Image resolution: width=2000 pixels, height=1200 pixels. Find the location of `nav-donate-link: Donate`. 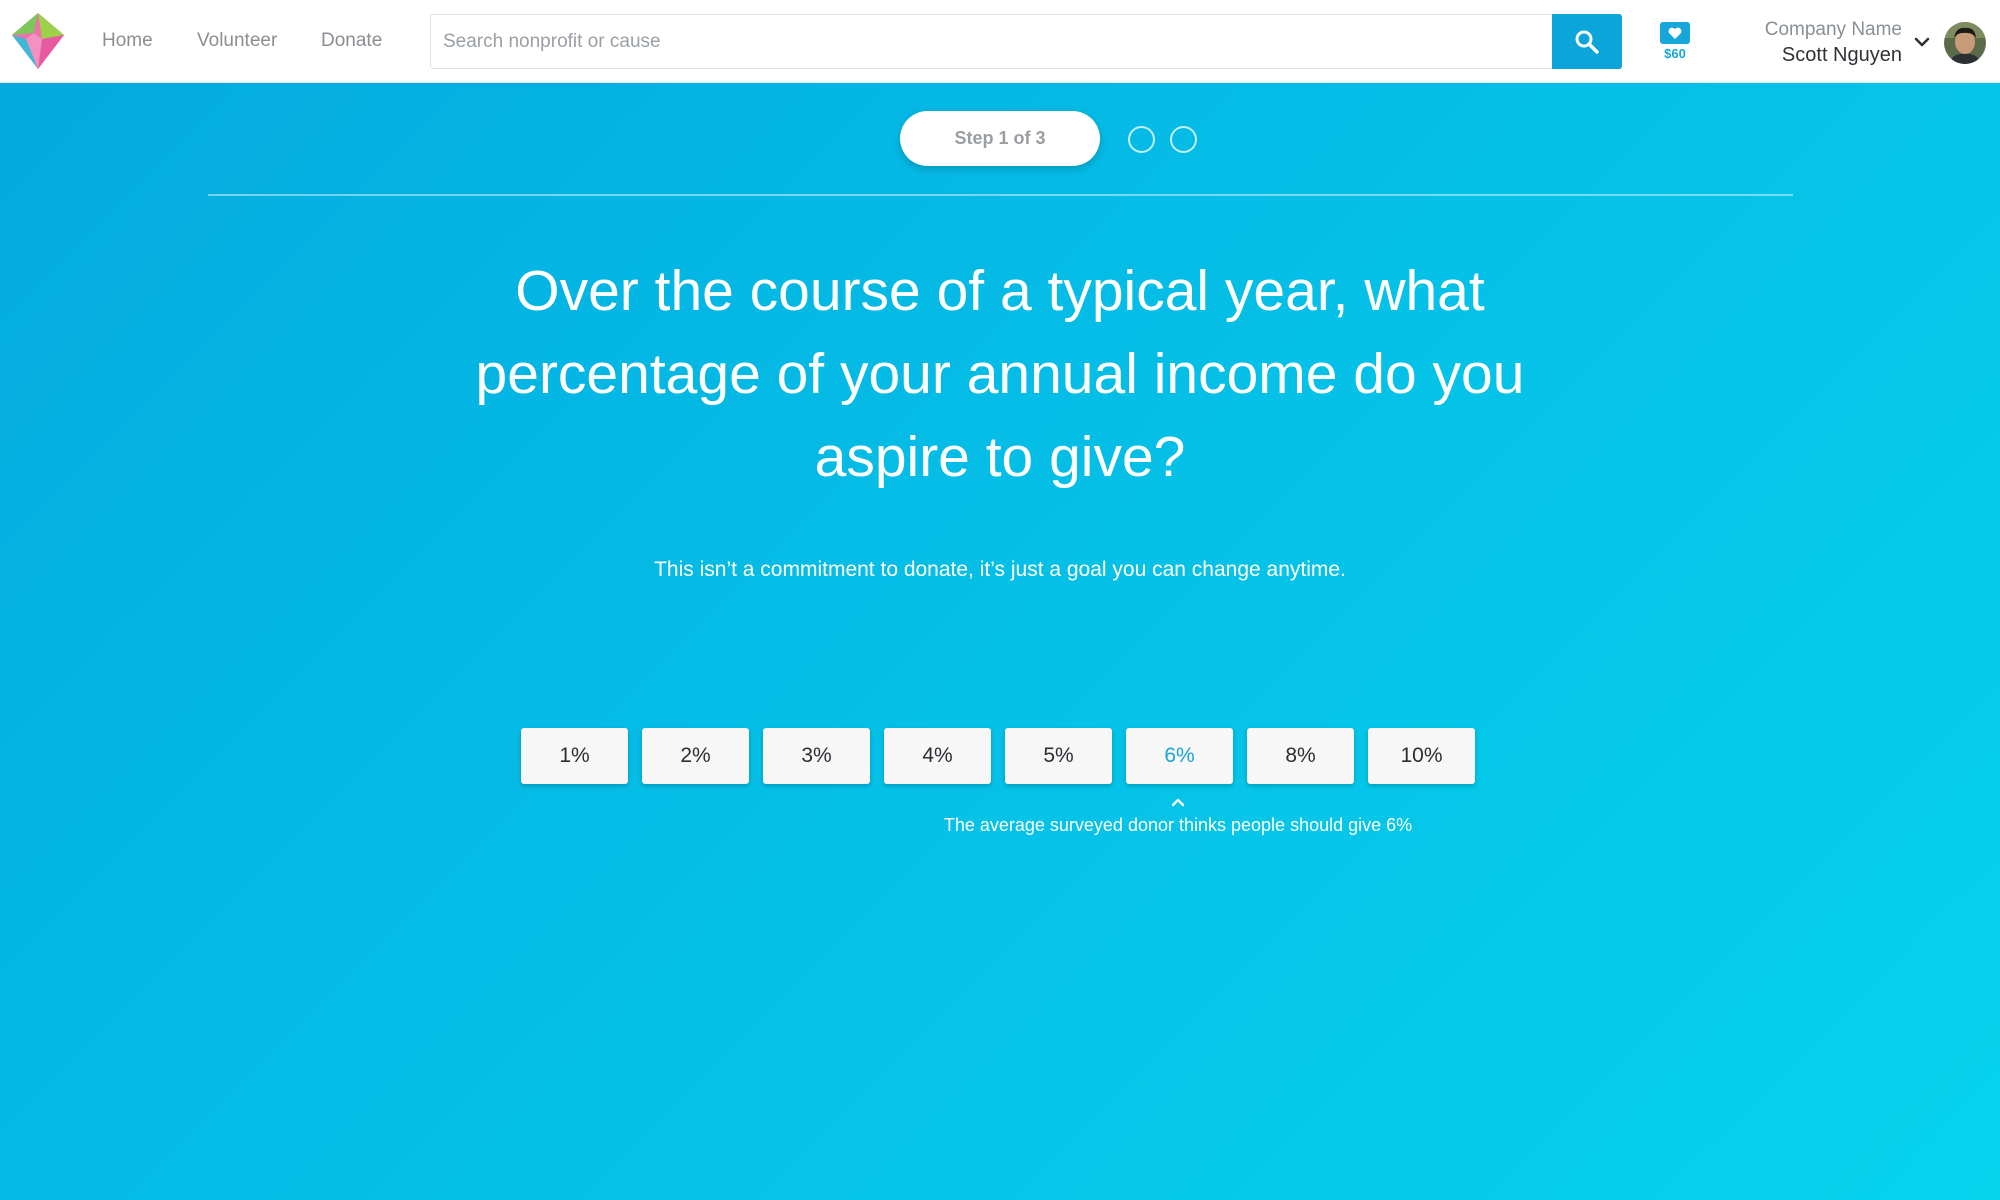

nav-donate-link: Donate is located at coordinates (351, 41).